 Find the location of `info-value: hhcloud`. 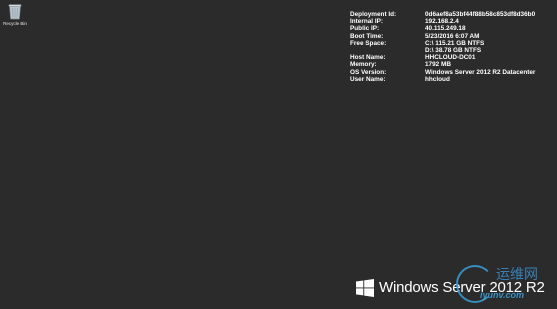

info-value: hhcloud is located at coordinates (437, 79).